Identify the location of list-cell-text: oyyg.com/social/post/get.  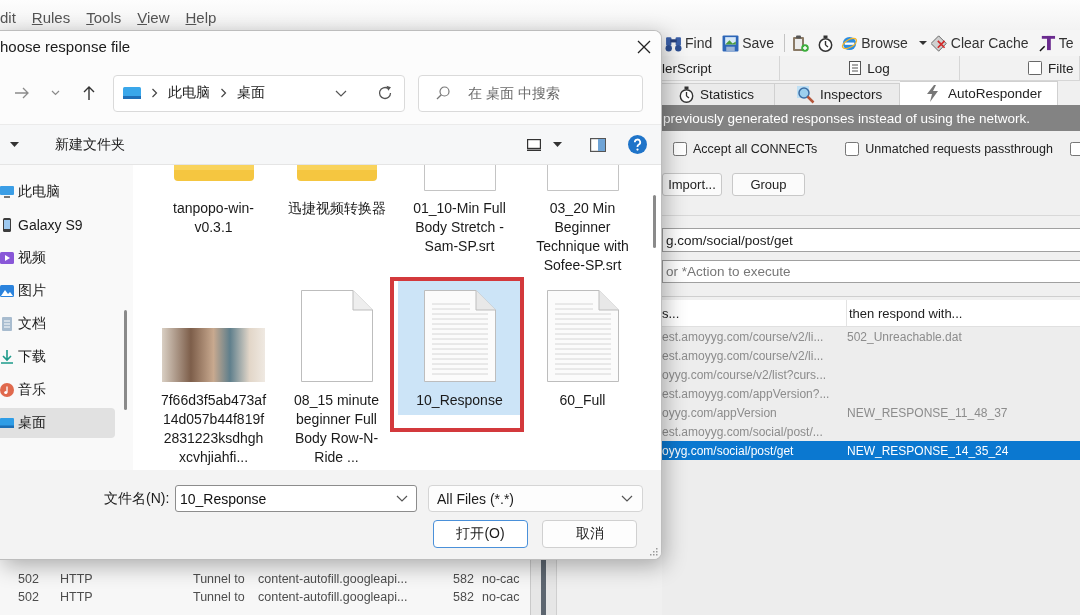
(728, 450).